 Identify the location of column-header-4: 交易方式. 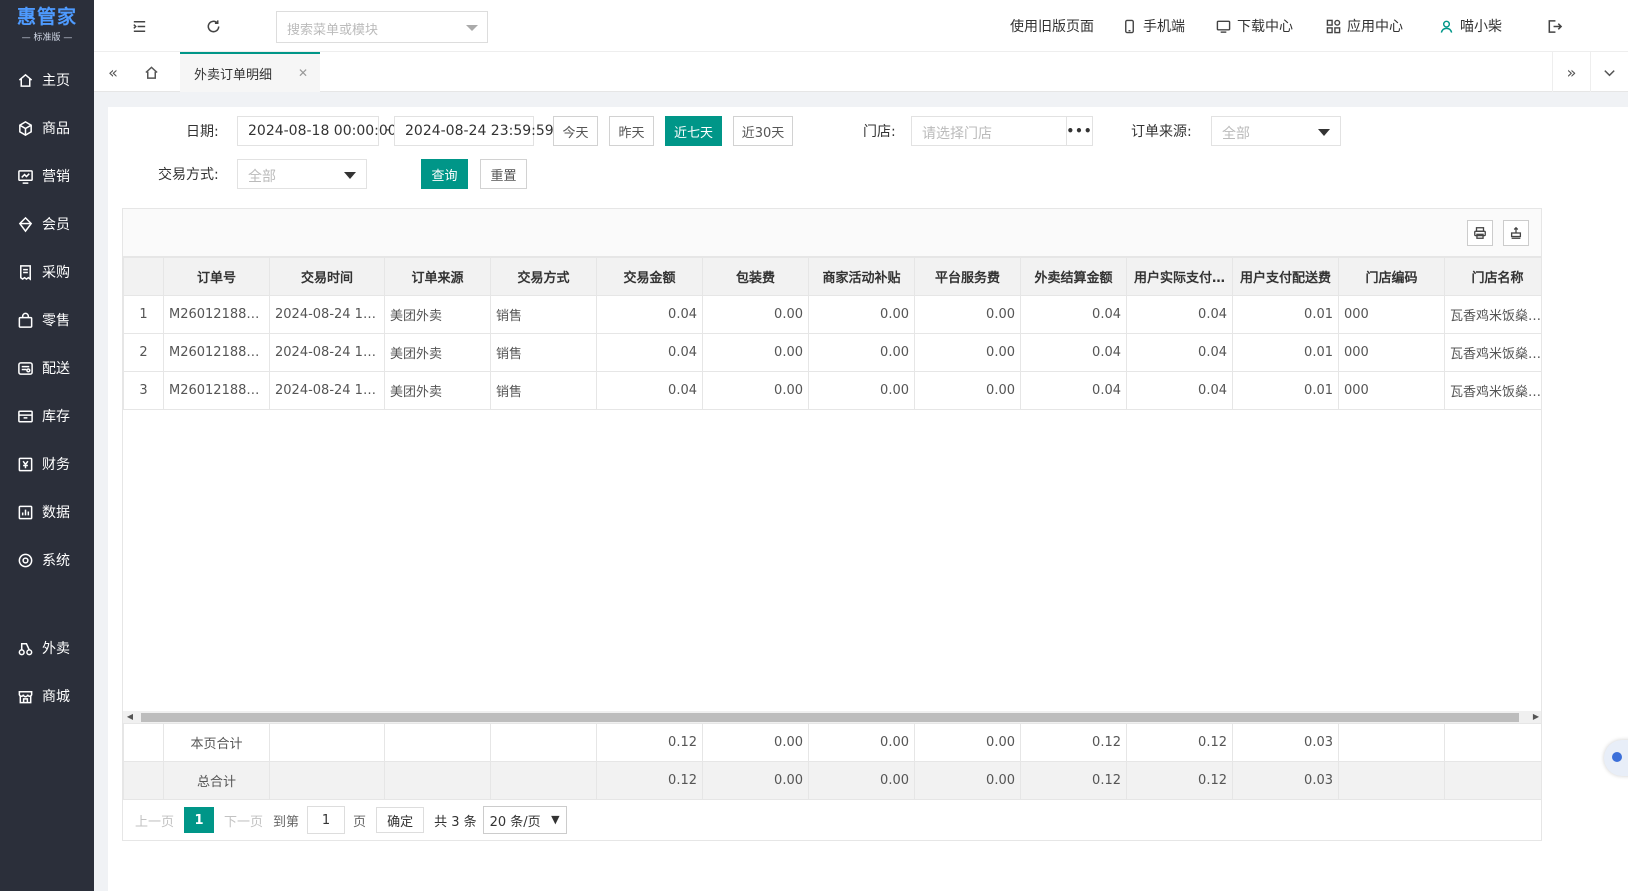
(543, 276).